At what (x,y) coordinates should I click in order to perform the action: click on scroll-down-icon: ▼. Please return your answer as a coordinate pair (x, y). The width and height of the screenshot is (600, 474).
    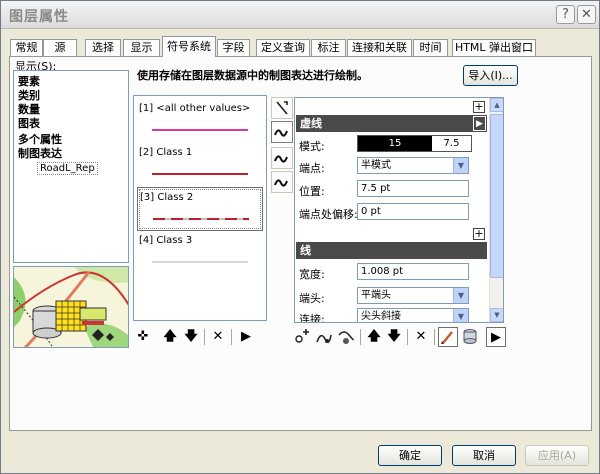
    Looking at the image, I should click on (496, 315).